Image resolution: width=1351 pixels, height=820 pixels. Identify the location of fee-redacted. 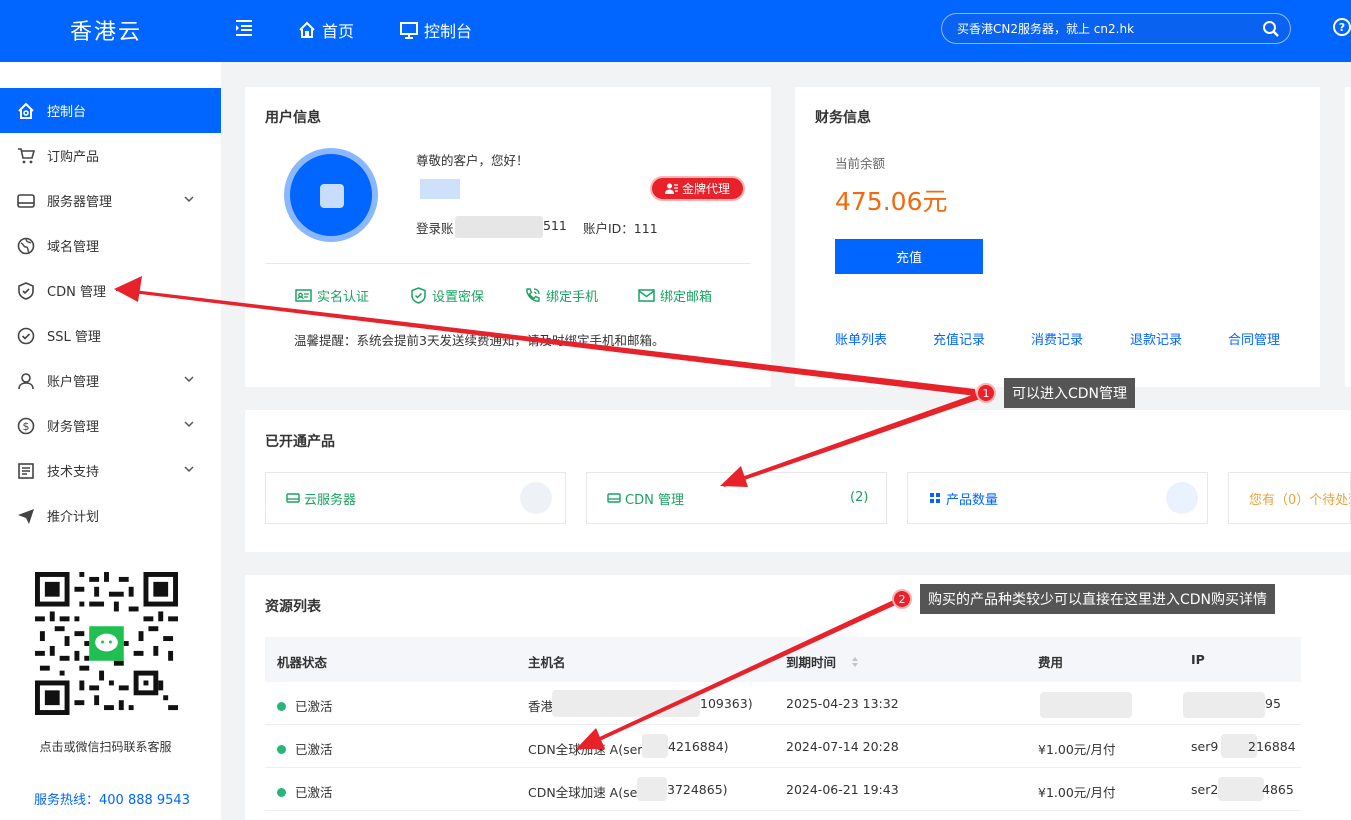
(1086, 705).